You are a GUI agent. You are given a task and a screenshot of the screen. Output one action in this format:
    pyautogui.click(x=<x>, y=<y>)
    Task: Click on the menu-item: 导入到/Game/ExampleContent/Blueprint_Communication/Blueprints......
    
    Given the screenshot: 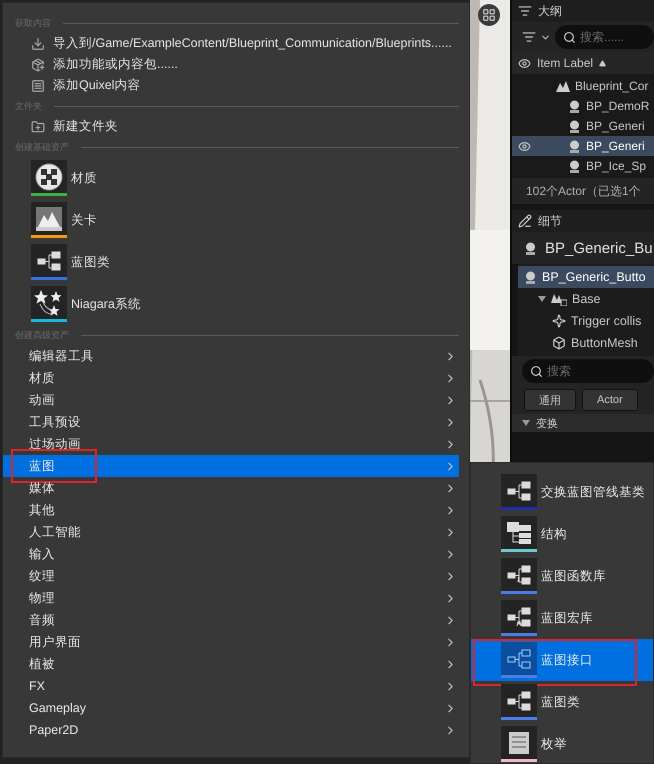 What is the action you would take?
    pyautogui.click(x=231, y=43)
    